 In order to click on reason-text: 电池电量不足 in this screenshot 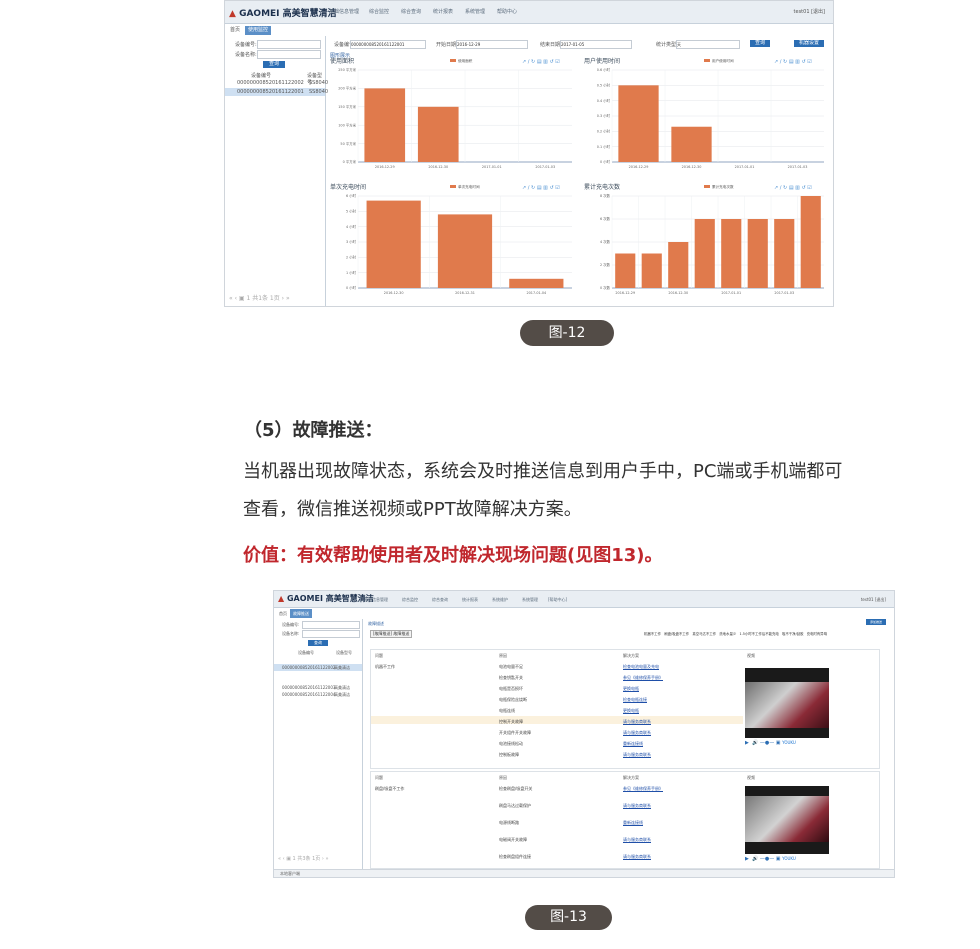, I will do `click(511, 666)`.